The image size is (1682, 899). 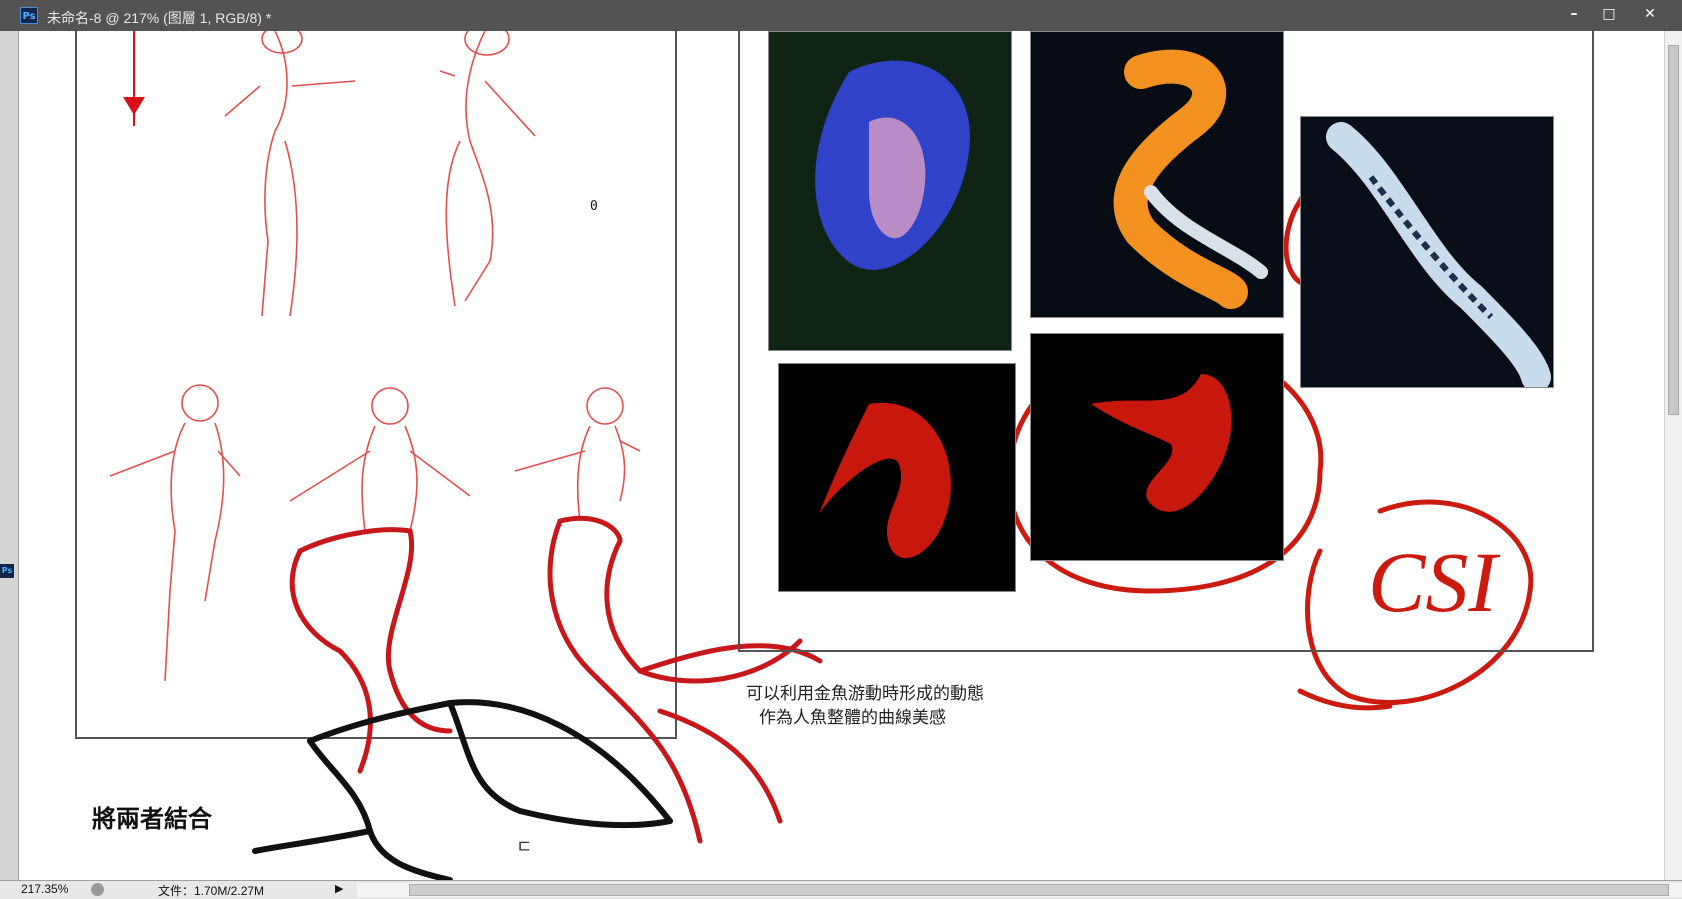 I want to click on window-title: 未命名-8 @ 217% (图層 1, RGB/8) *, so click(x=159, y=18).